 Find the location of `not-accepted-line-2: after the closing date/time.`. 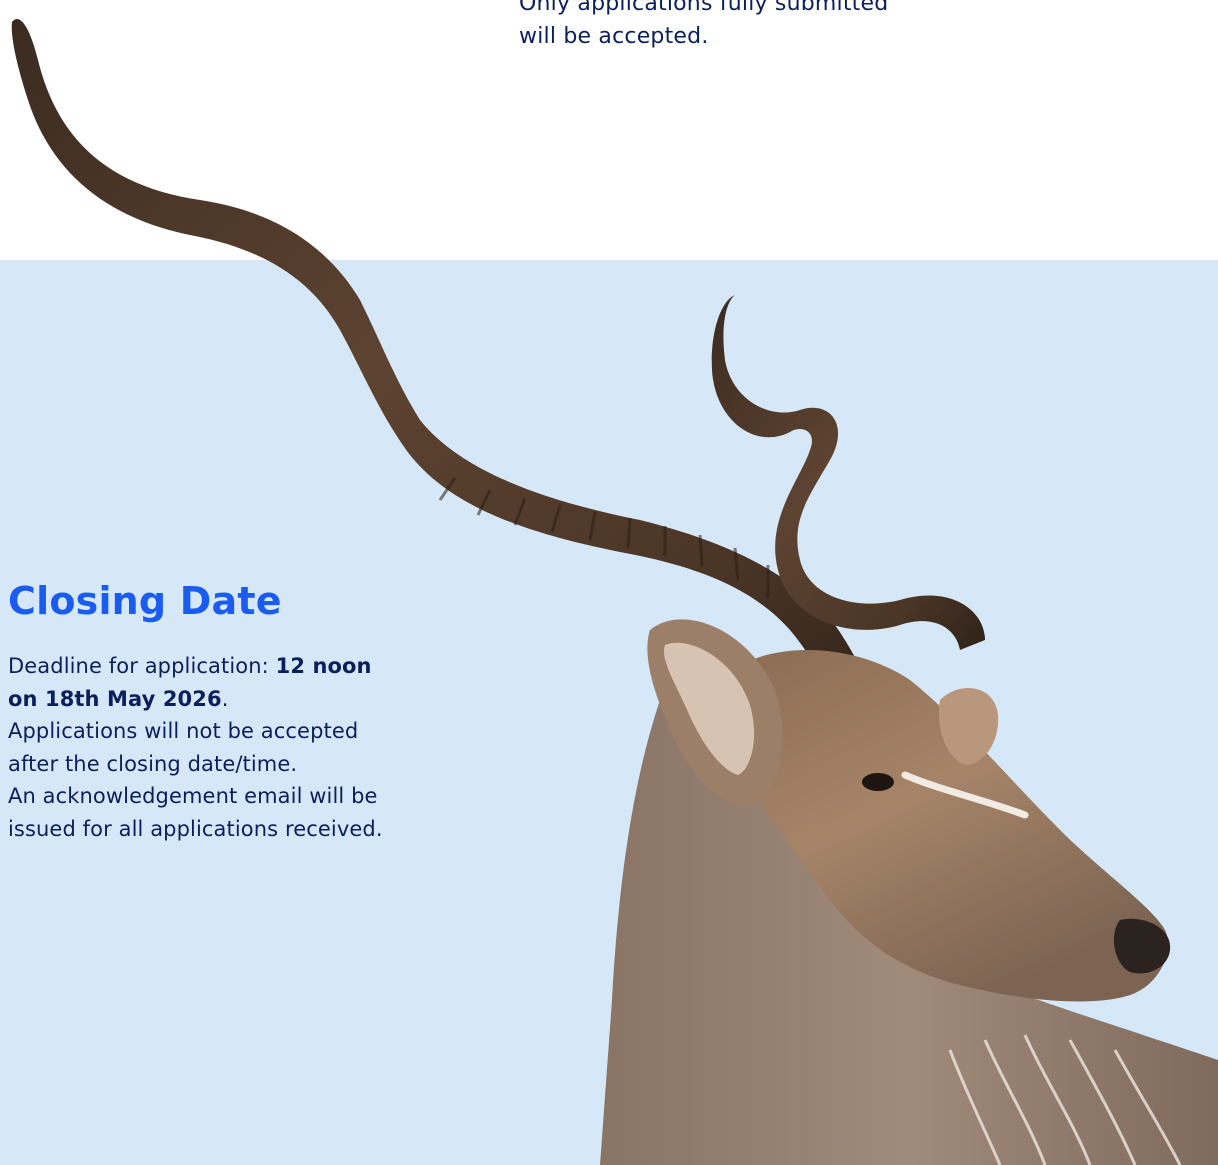

not-accepted-line-2: after the closing date/time. is located at coordinates (153, 763).